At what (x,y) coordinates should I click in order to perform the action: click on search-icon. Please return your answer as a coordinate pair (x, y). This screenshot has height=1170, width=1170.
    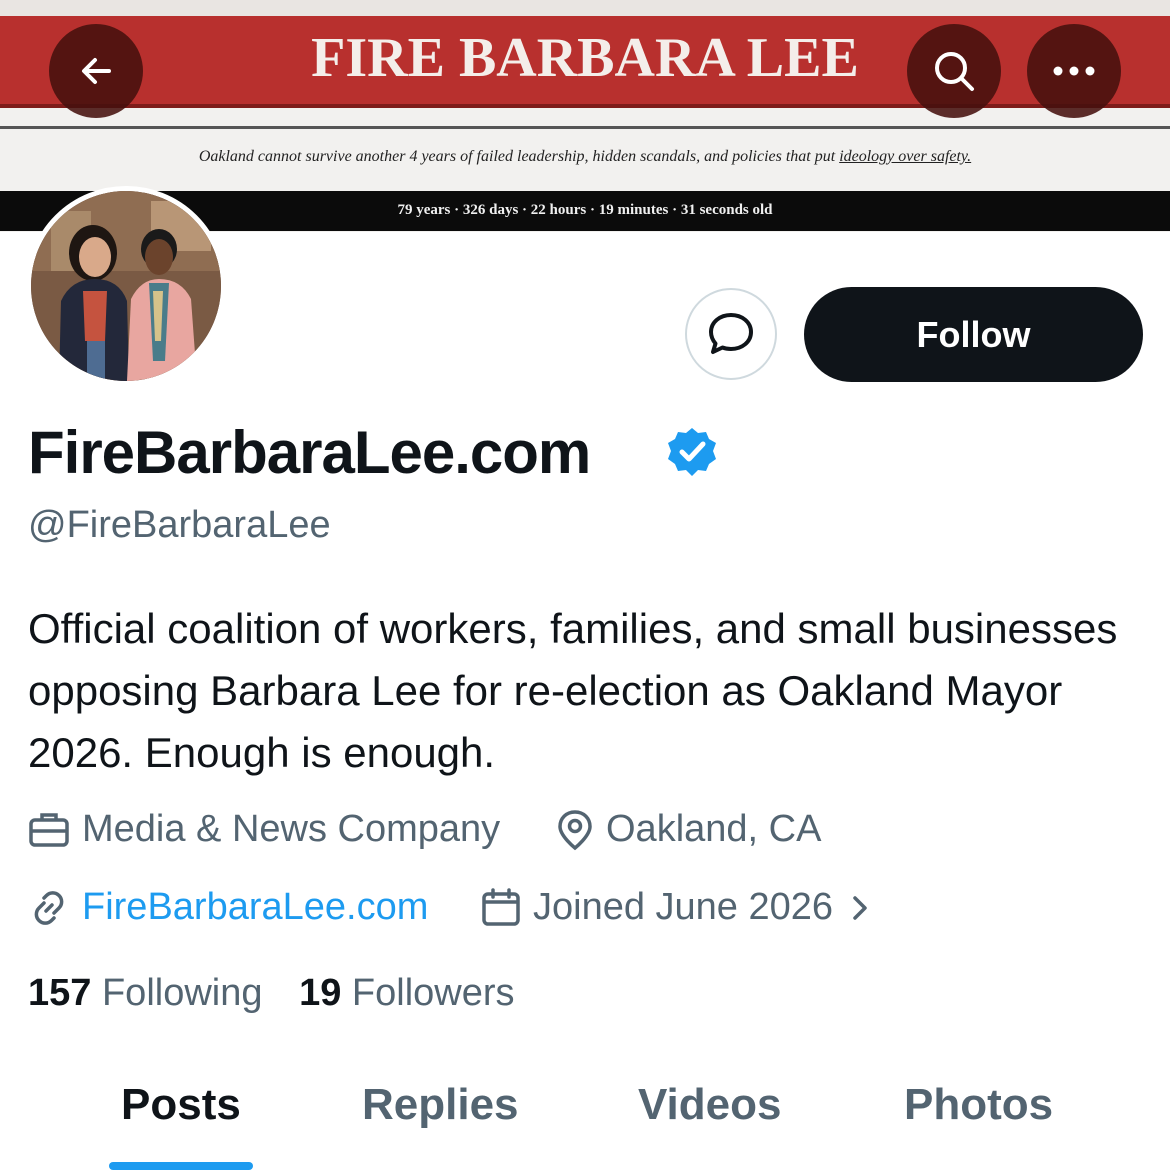
    Looking at the image, I should click on (954, 71).